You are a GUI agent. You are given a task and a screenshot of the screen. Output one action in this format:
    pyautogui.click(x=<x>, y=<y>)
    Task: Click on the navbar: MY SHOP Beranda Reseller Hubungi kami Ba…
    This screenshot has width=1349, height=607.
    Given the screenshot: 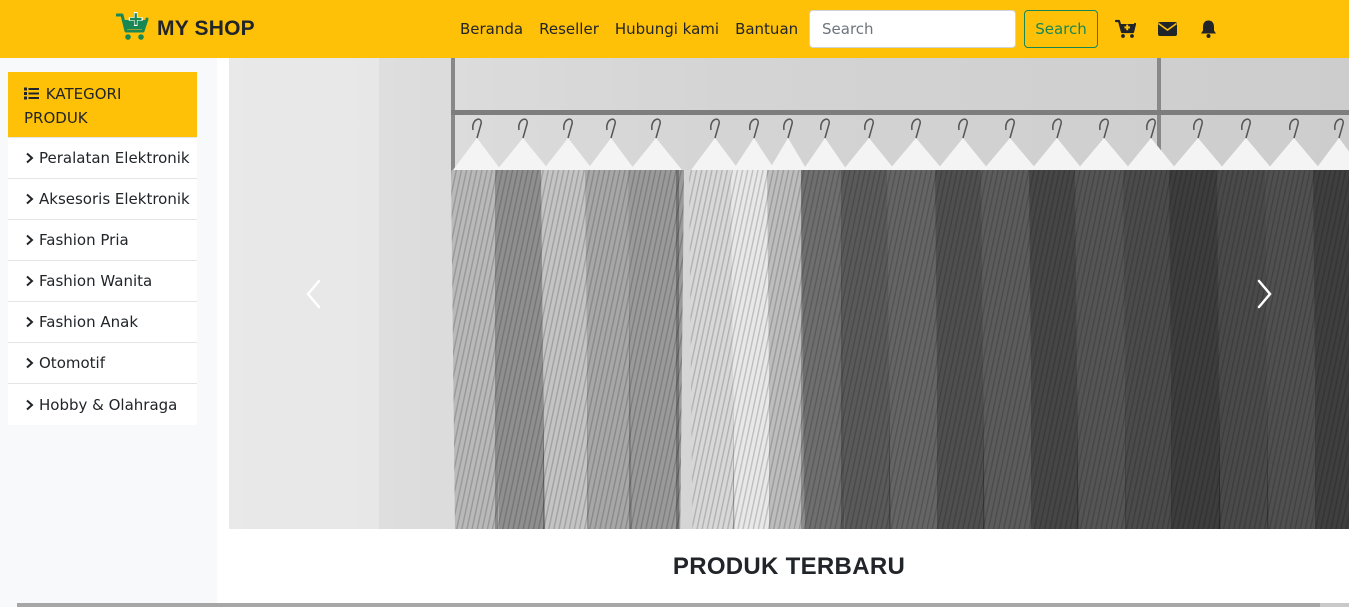 What is the action you would take?
    pyautogui.click(x=674, y=29)
    